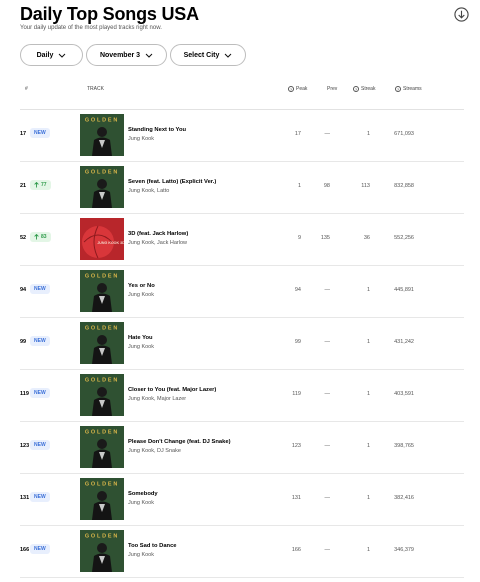 This screenshot has height=582, width=480. Describe the element at coordinates (25, 446) in the screenshot. I see `rank-number: 123` at that location.